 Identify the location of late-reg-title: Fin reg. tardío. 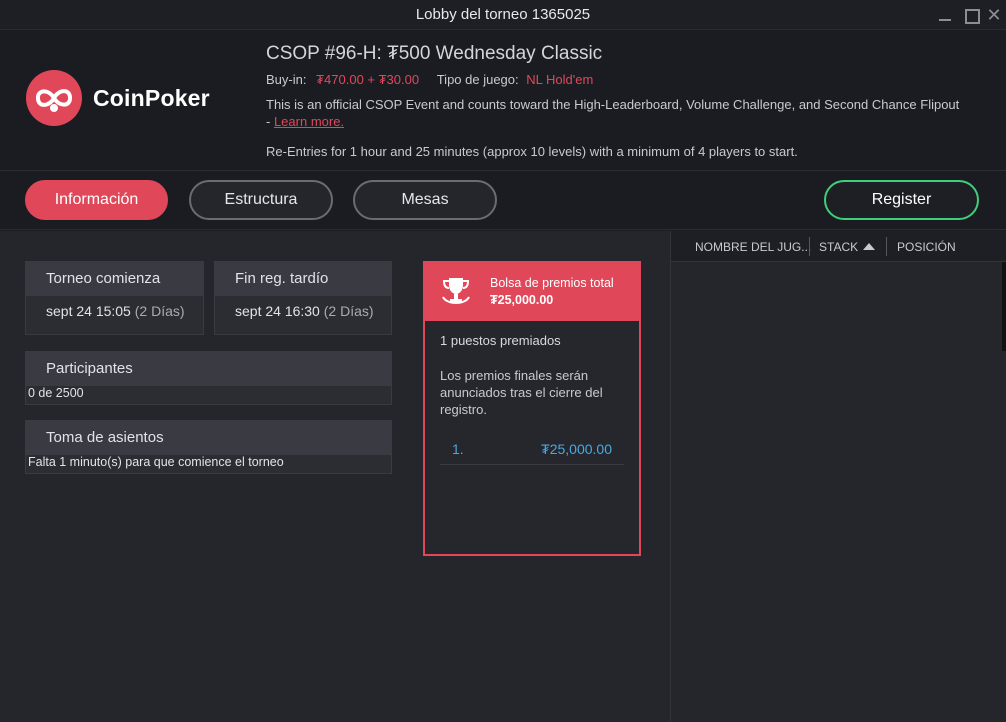
(303, 279).